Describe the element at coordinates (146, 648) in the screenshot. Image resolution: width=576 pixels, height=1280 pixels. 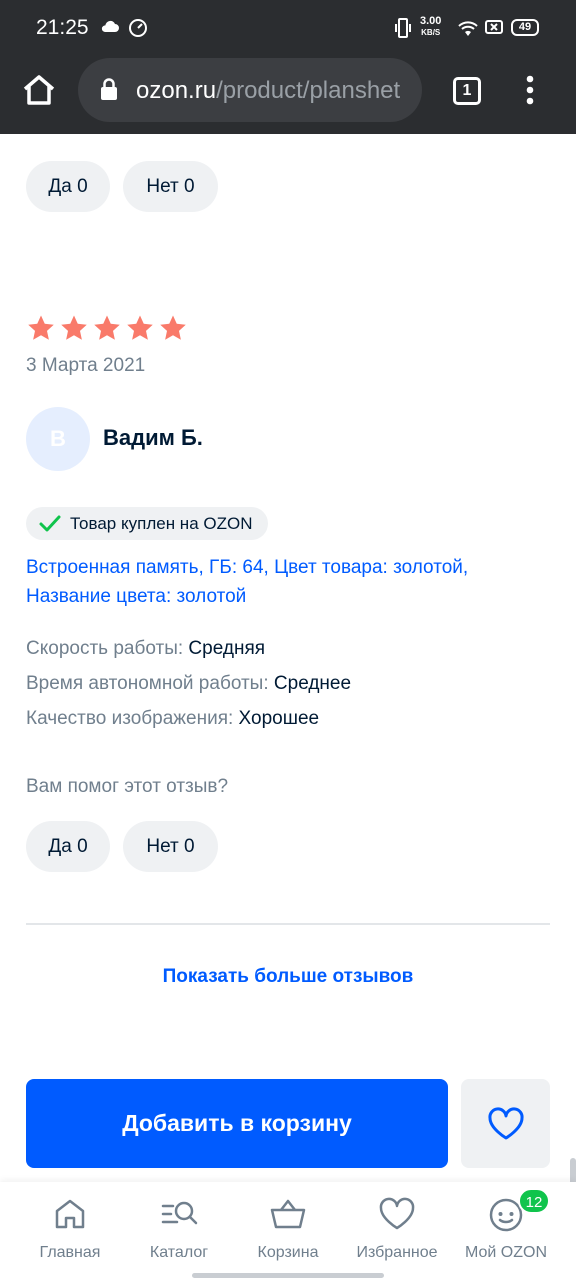
I see `param-speed: Скорость работы: Средняя` at that location.